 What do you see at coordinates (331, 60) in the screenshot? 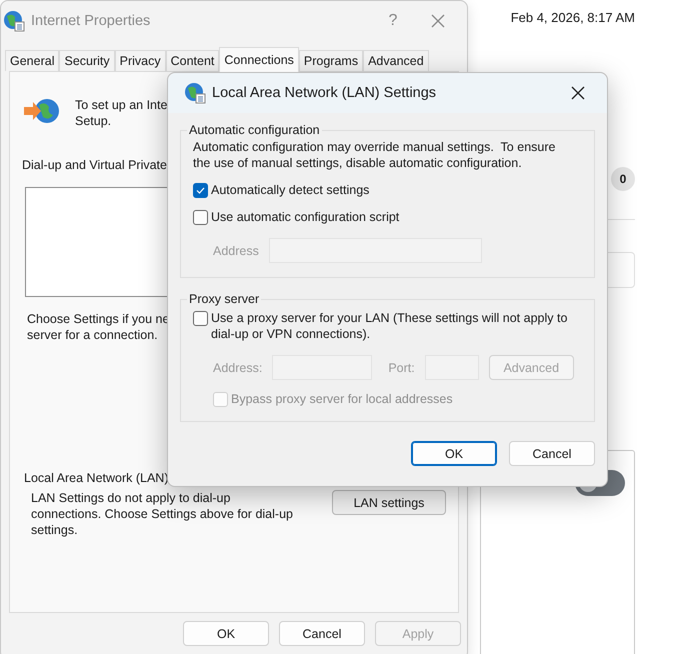
I see `tab: Programs` at bounding box center [331, 60].